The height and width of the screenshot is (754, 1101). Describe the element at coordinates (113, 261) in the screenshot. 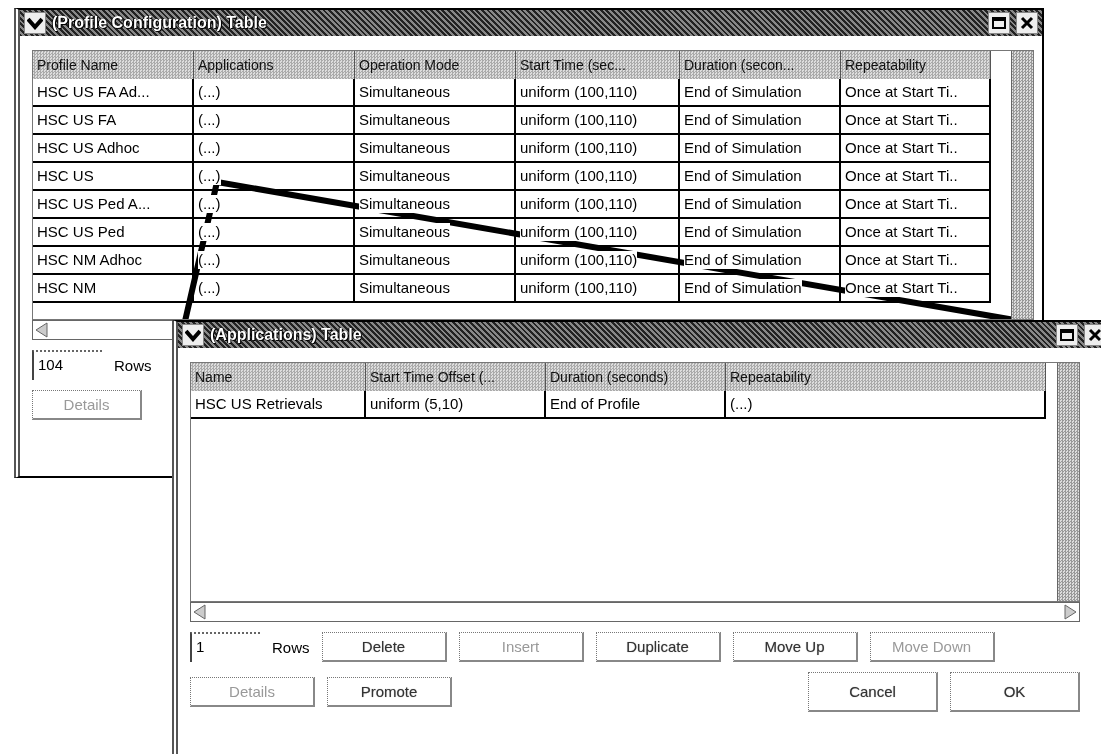

I see `table-cell: HSC NM Adhoc` at that location.